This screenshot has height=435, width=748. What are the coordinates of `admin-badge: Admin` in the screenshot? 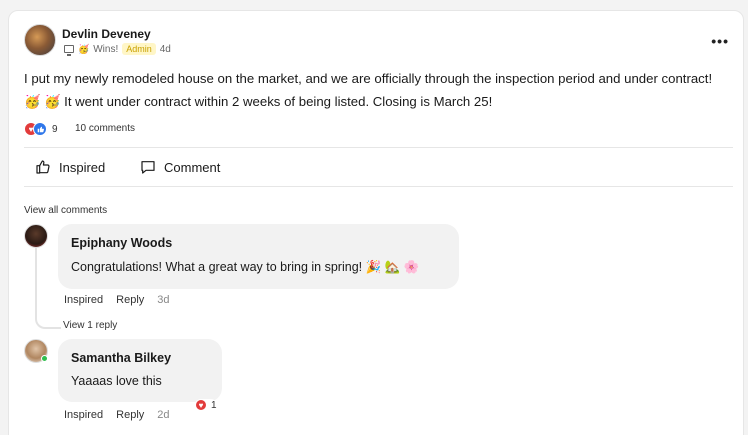 It's located at (139, 49).